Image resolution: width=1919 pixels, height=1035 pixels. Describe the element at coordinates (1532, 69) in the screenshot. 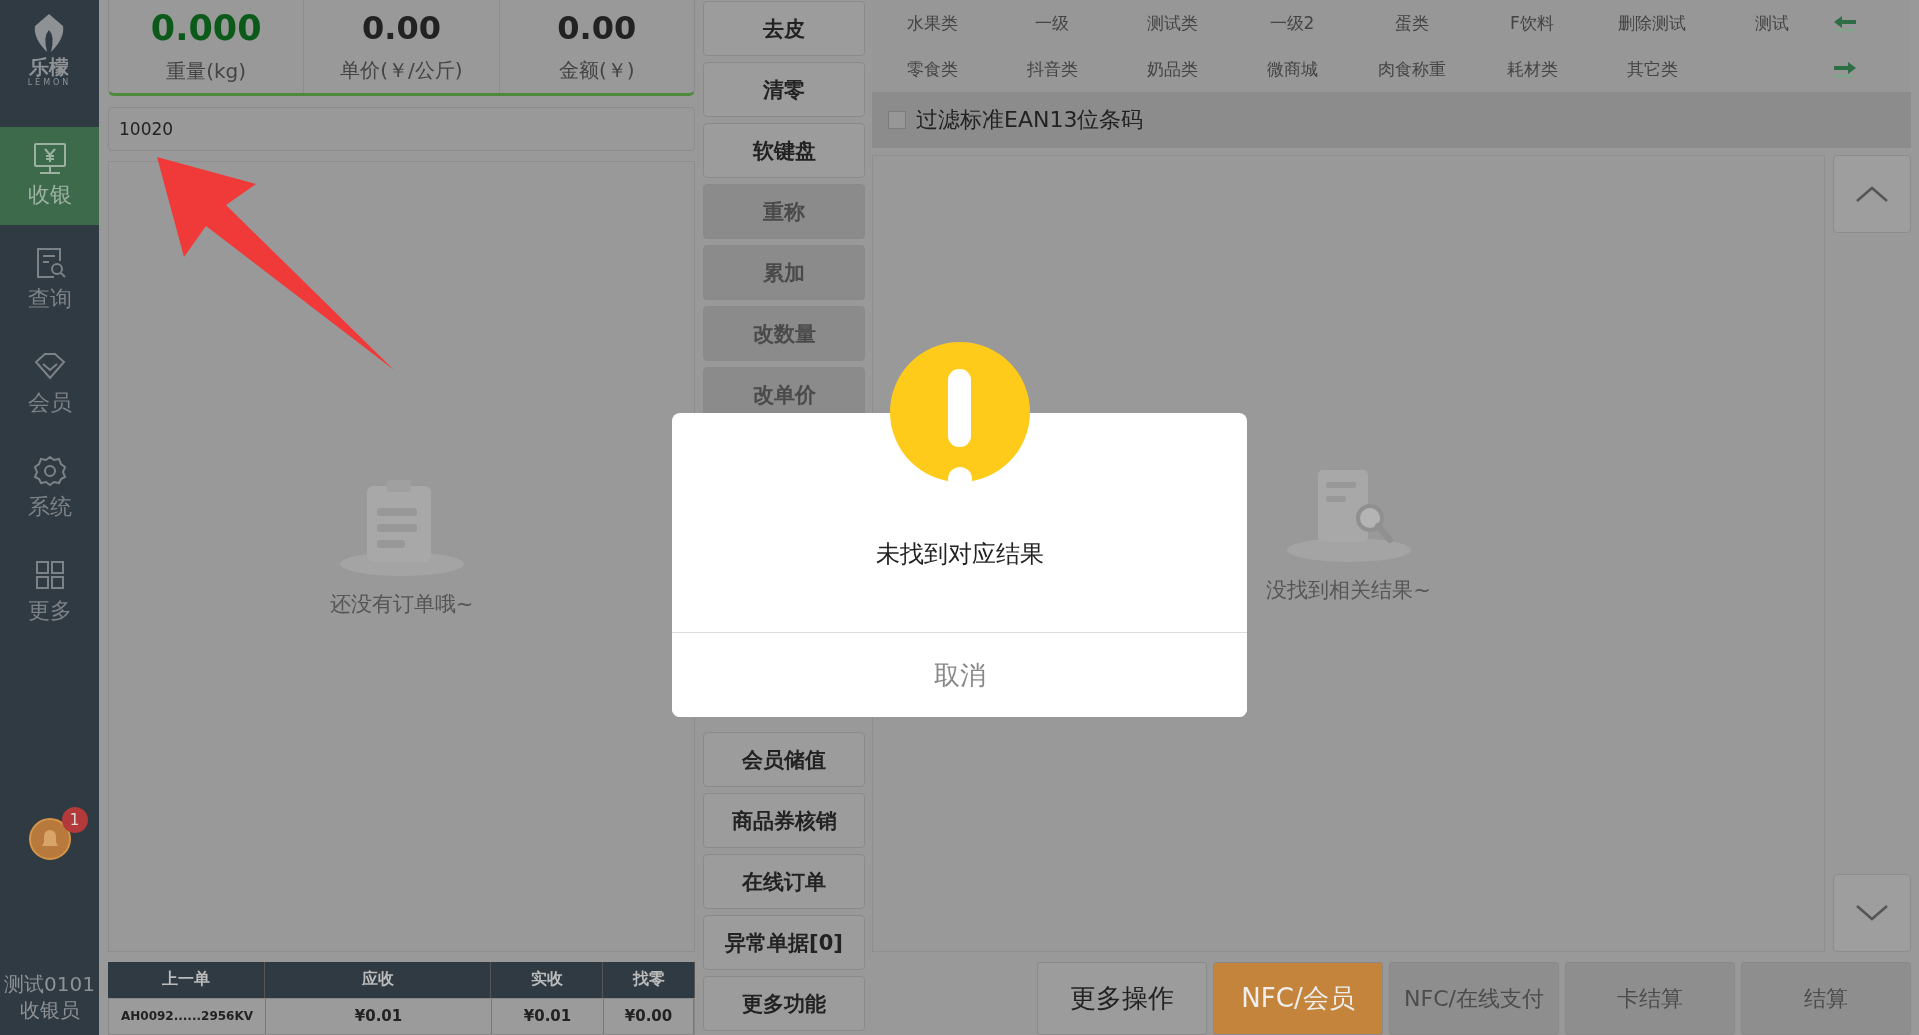

I see `category-tab: 耗材类` at that location.